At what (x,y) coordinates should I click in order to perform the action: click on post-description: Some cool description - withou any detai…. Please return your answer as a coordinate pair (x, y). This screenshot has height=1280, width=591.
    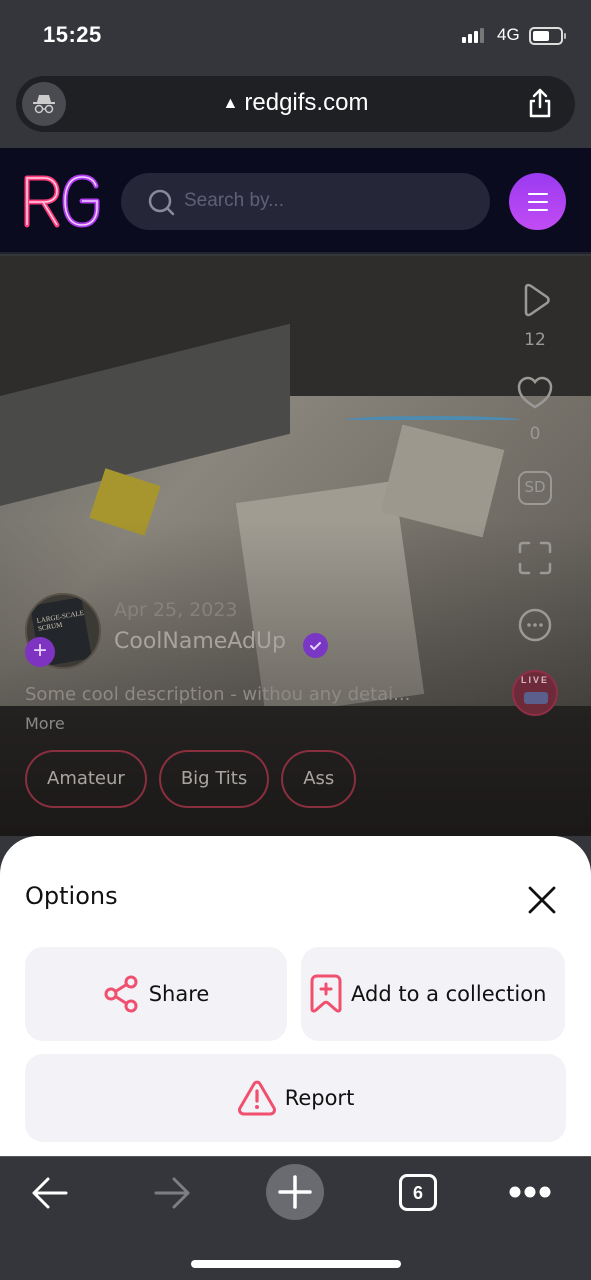
    Looking at the image, I should click on (218, 694).